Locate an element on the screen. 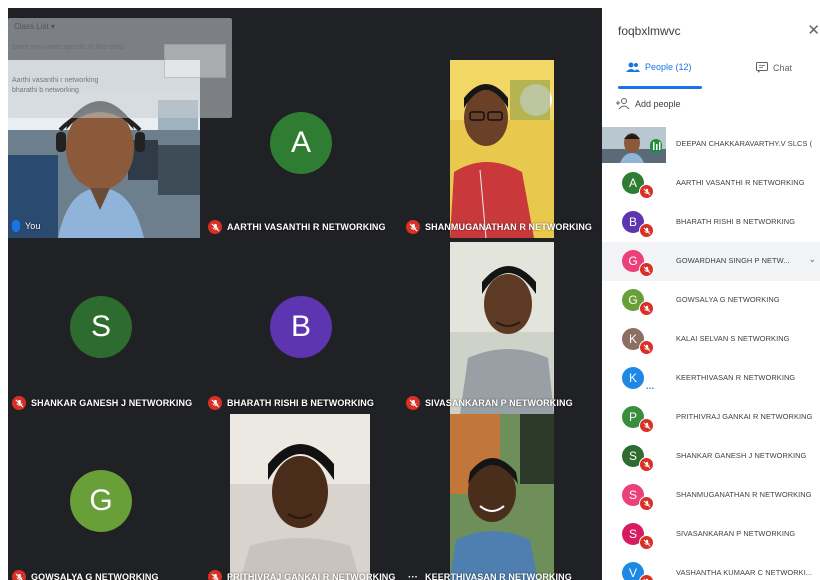 The height and width of the screenshot is (580, 820). tab-chat-label: Chat is located at coordinates (783, 67).